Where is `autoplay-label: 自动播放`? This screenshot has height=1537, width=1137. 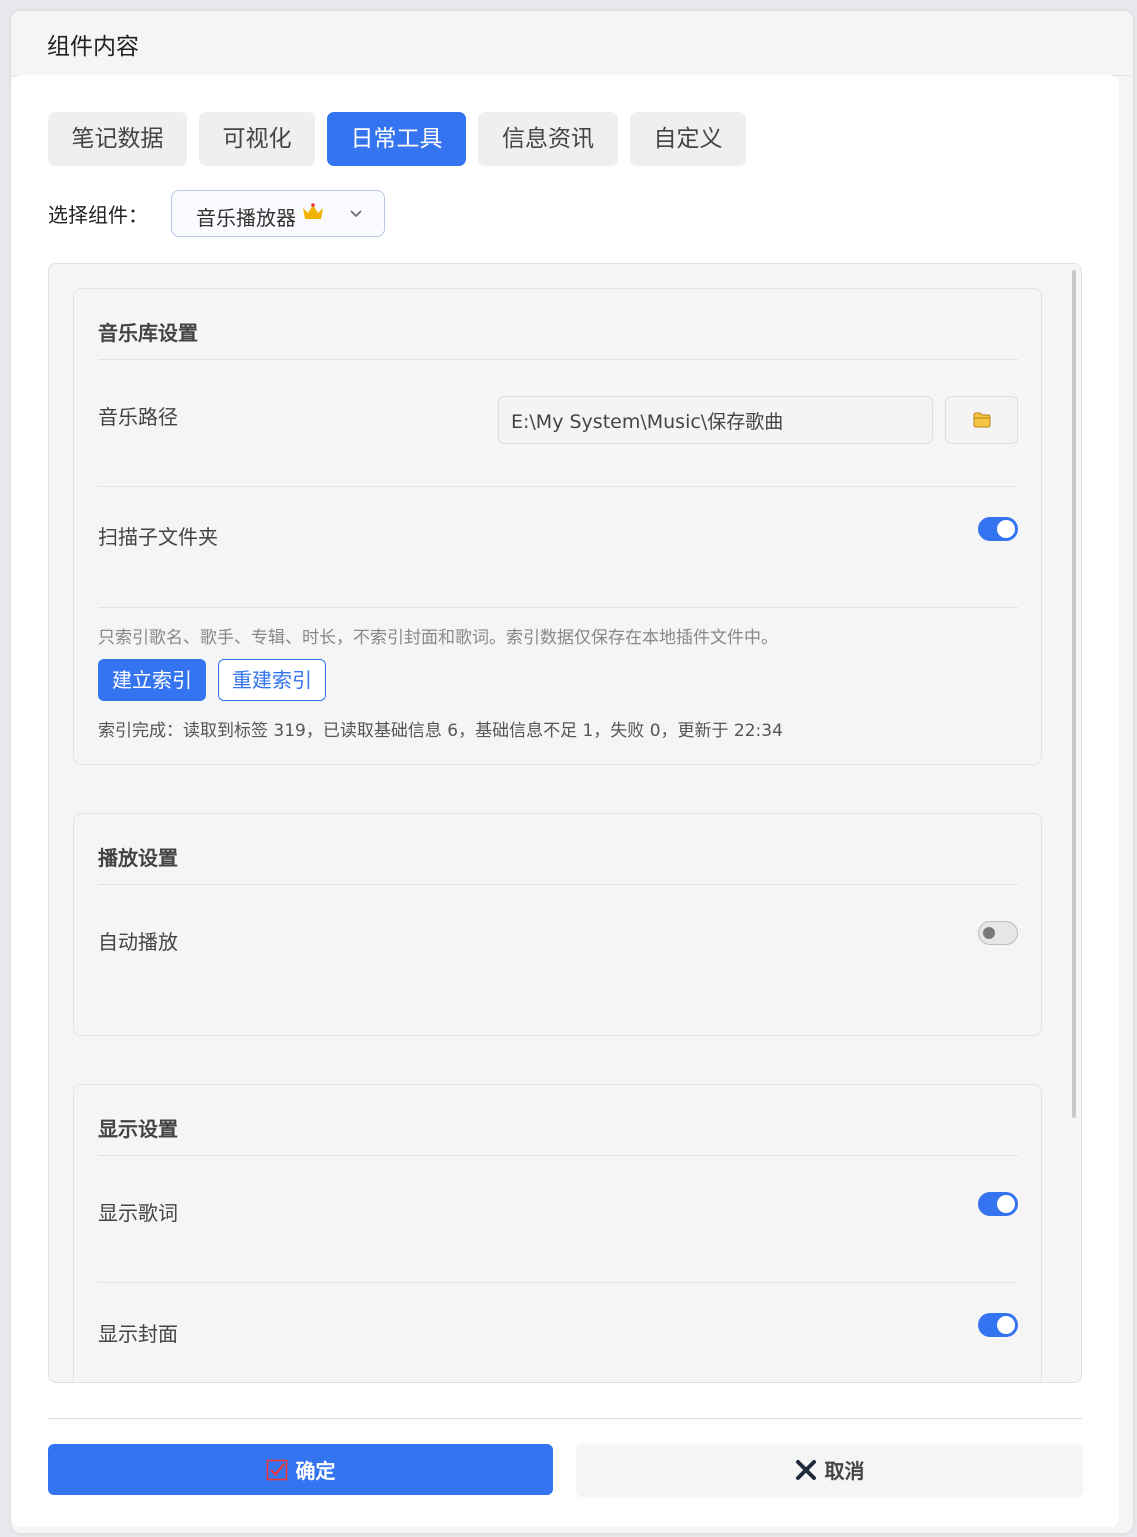 autoplay-label: 自动播放 is located at coordinates (138, 942).